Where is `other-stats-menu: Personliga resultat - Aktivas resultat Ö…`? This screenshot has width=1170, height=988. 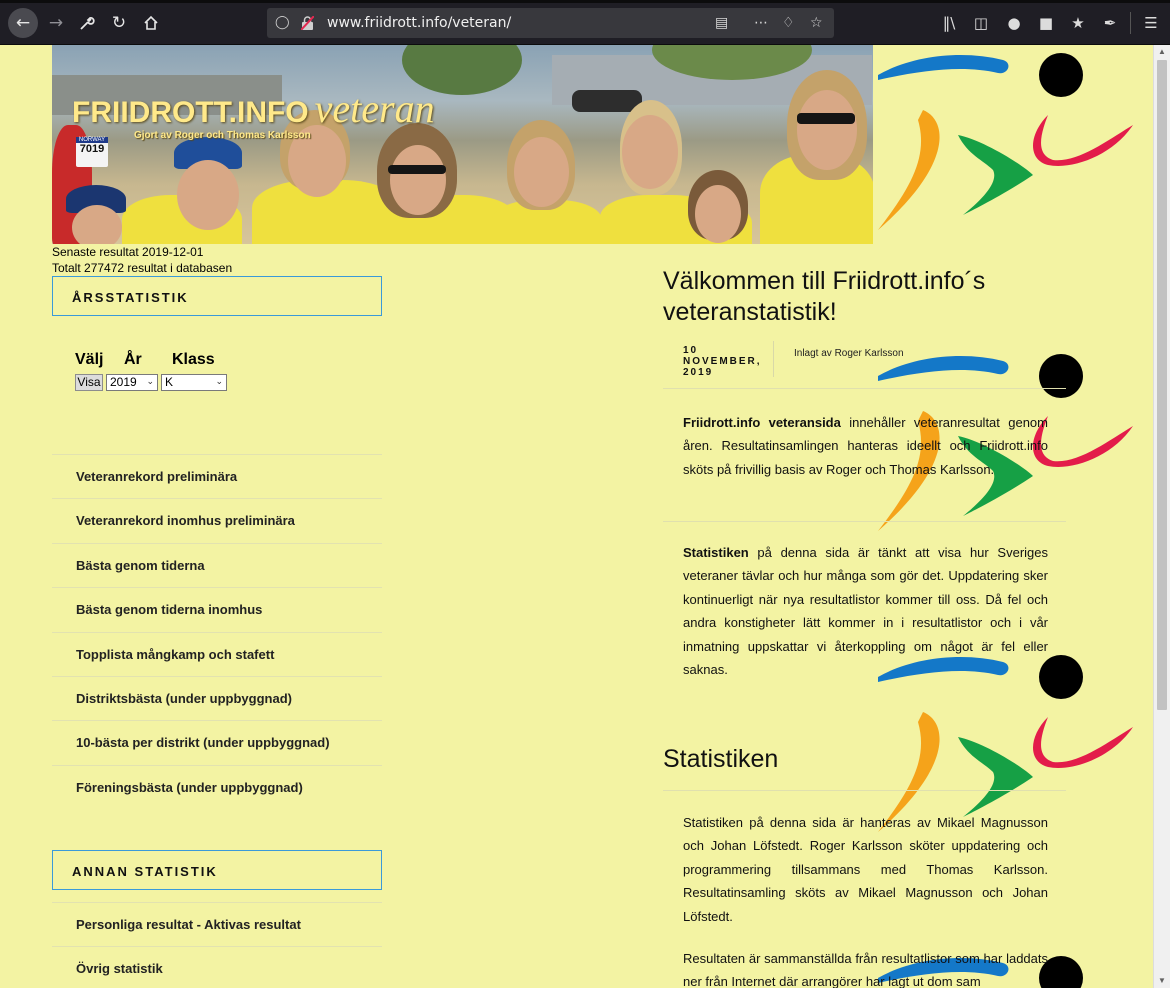
other-stats-menu: Personliga resultat - Aktivas resultat Ö… is located at coordinates (217, 945).